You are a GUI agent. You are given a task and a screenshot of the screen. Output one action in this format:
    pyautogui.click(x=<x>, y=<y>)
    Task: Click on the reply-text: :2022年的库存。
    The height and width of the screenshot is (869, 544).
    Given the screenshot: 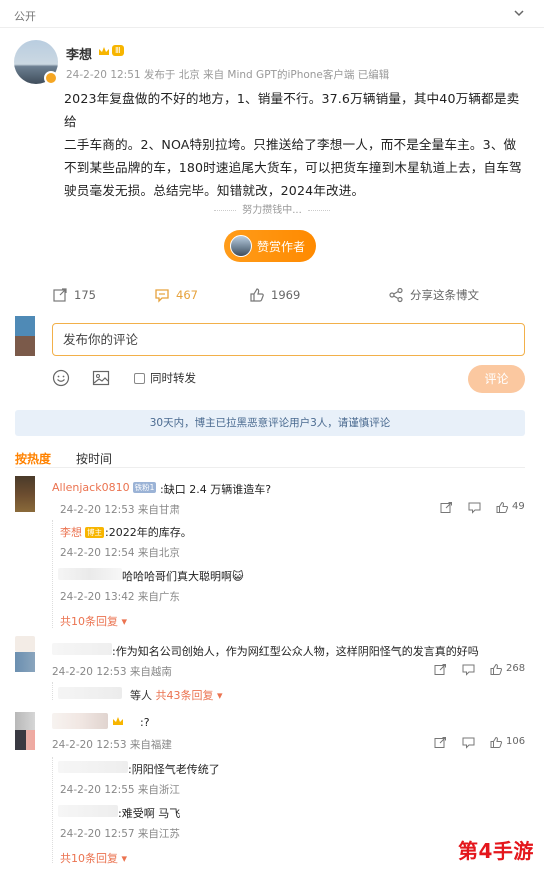 What is the action you would take?
    pyautogui.click(x=148, y=532)
    